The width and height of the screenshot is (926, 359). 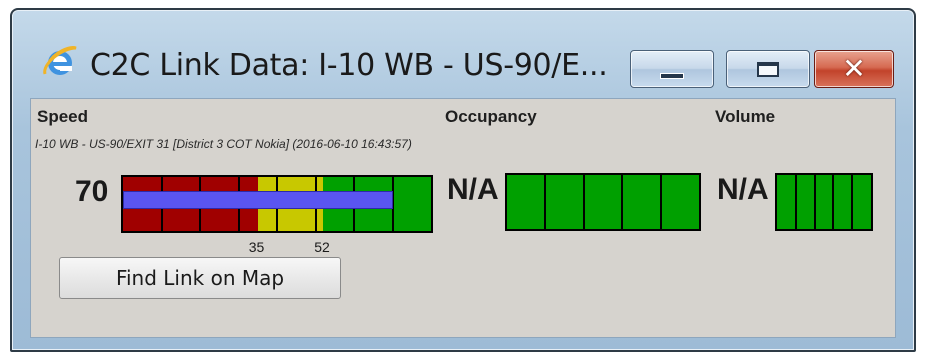 What do you see at coordinates (258, 200) in the screenshot?
I see `speed-bar` at bounding box center [258, 200].